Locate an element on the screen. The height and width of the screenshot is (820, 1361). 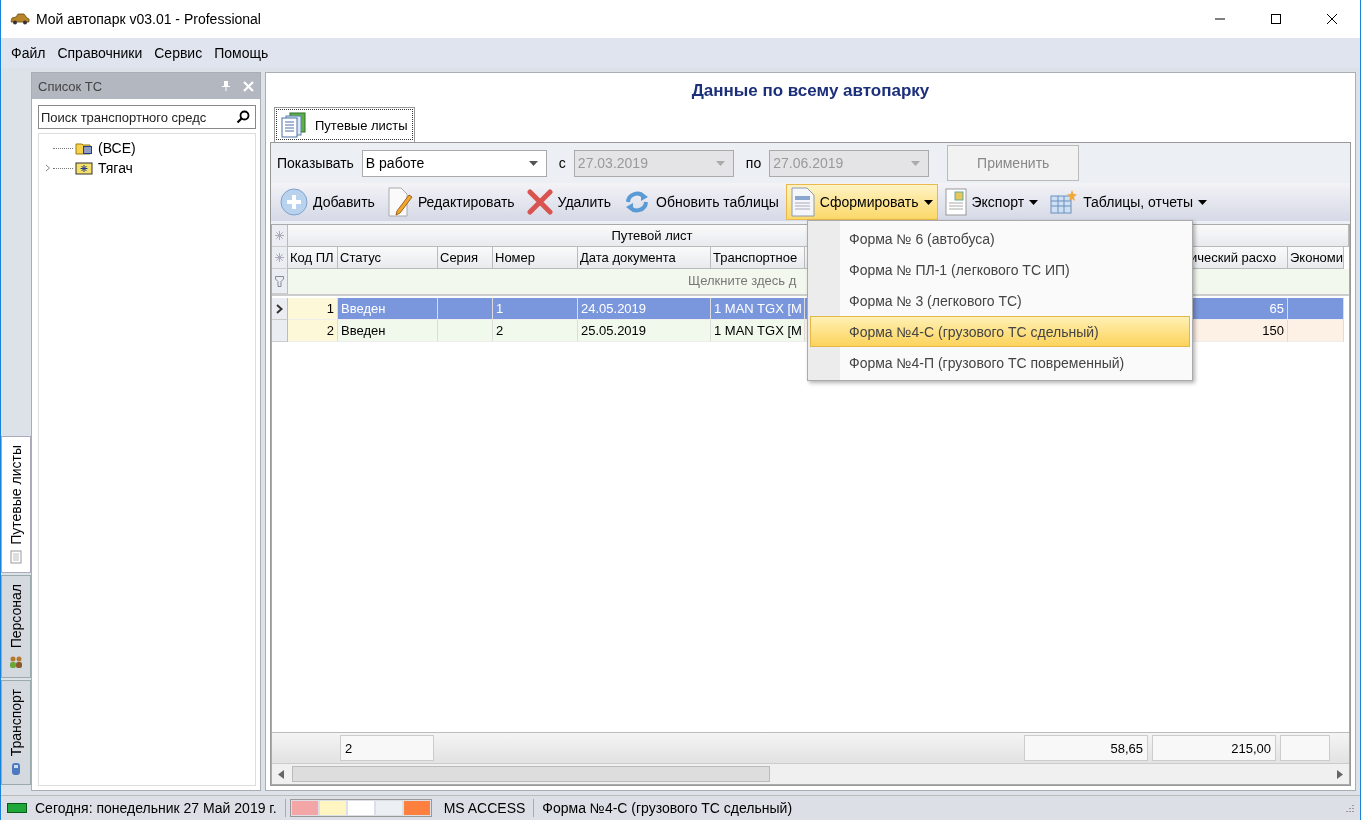
status-date: Сегодня: понедельник 27 Май 2019 г. is located at coordinates (156, 808).